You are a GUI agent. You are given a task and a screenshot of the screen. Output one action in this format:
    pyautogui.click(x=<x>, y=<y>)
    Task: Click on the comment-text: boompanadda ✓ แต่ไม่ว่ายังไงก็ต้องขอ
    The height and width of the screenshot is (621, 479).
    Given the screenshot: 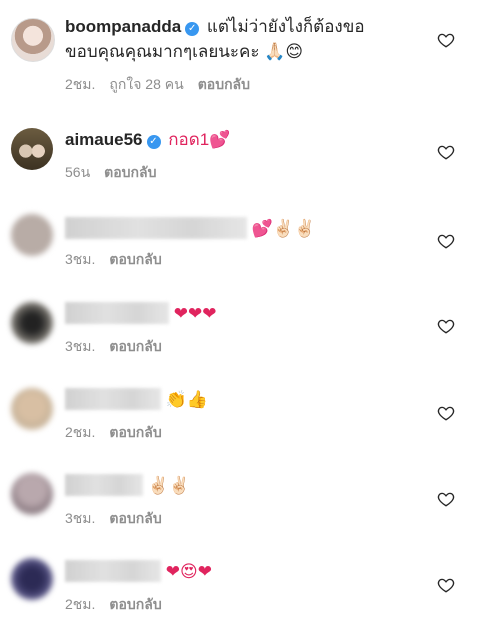 What is the action you would take?
    pyautogui.click(x=215, y=27)
    